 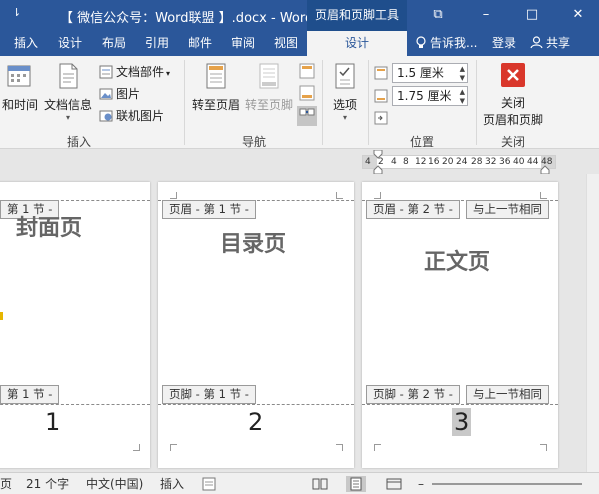 I want to click on document-parts-button: 文档部件 ▾, so click(x=134, y=72).